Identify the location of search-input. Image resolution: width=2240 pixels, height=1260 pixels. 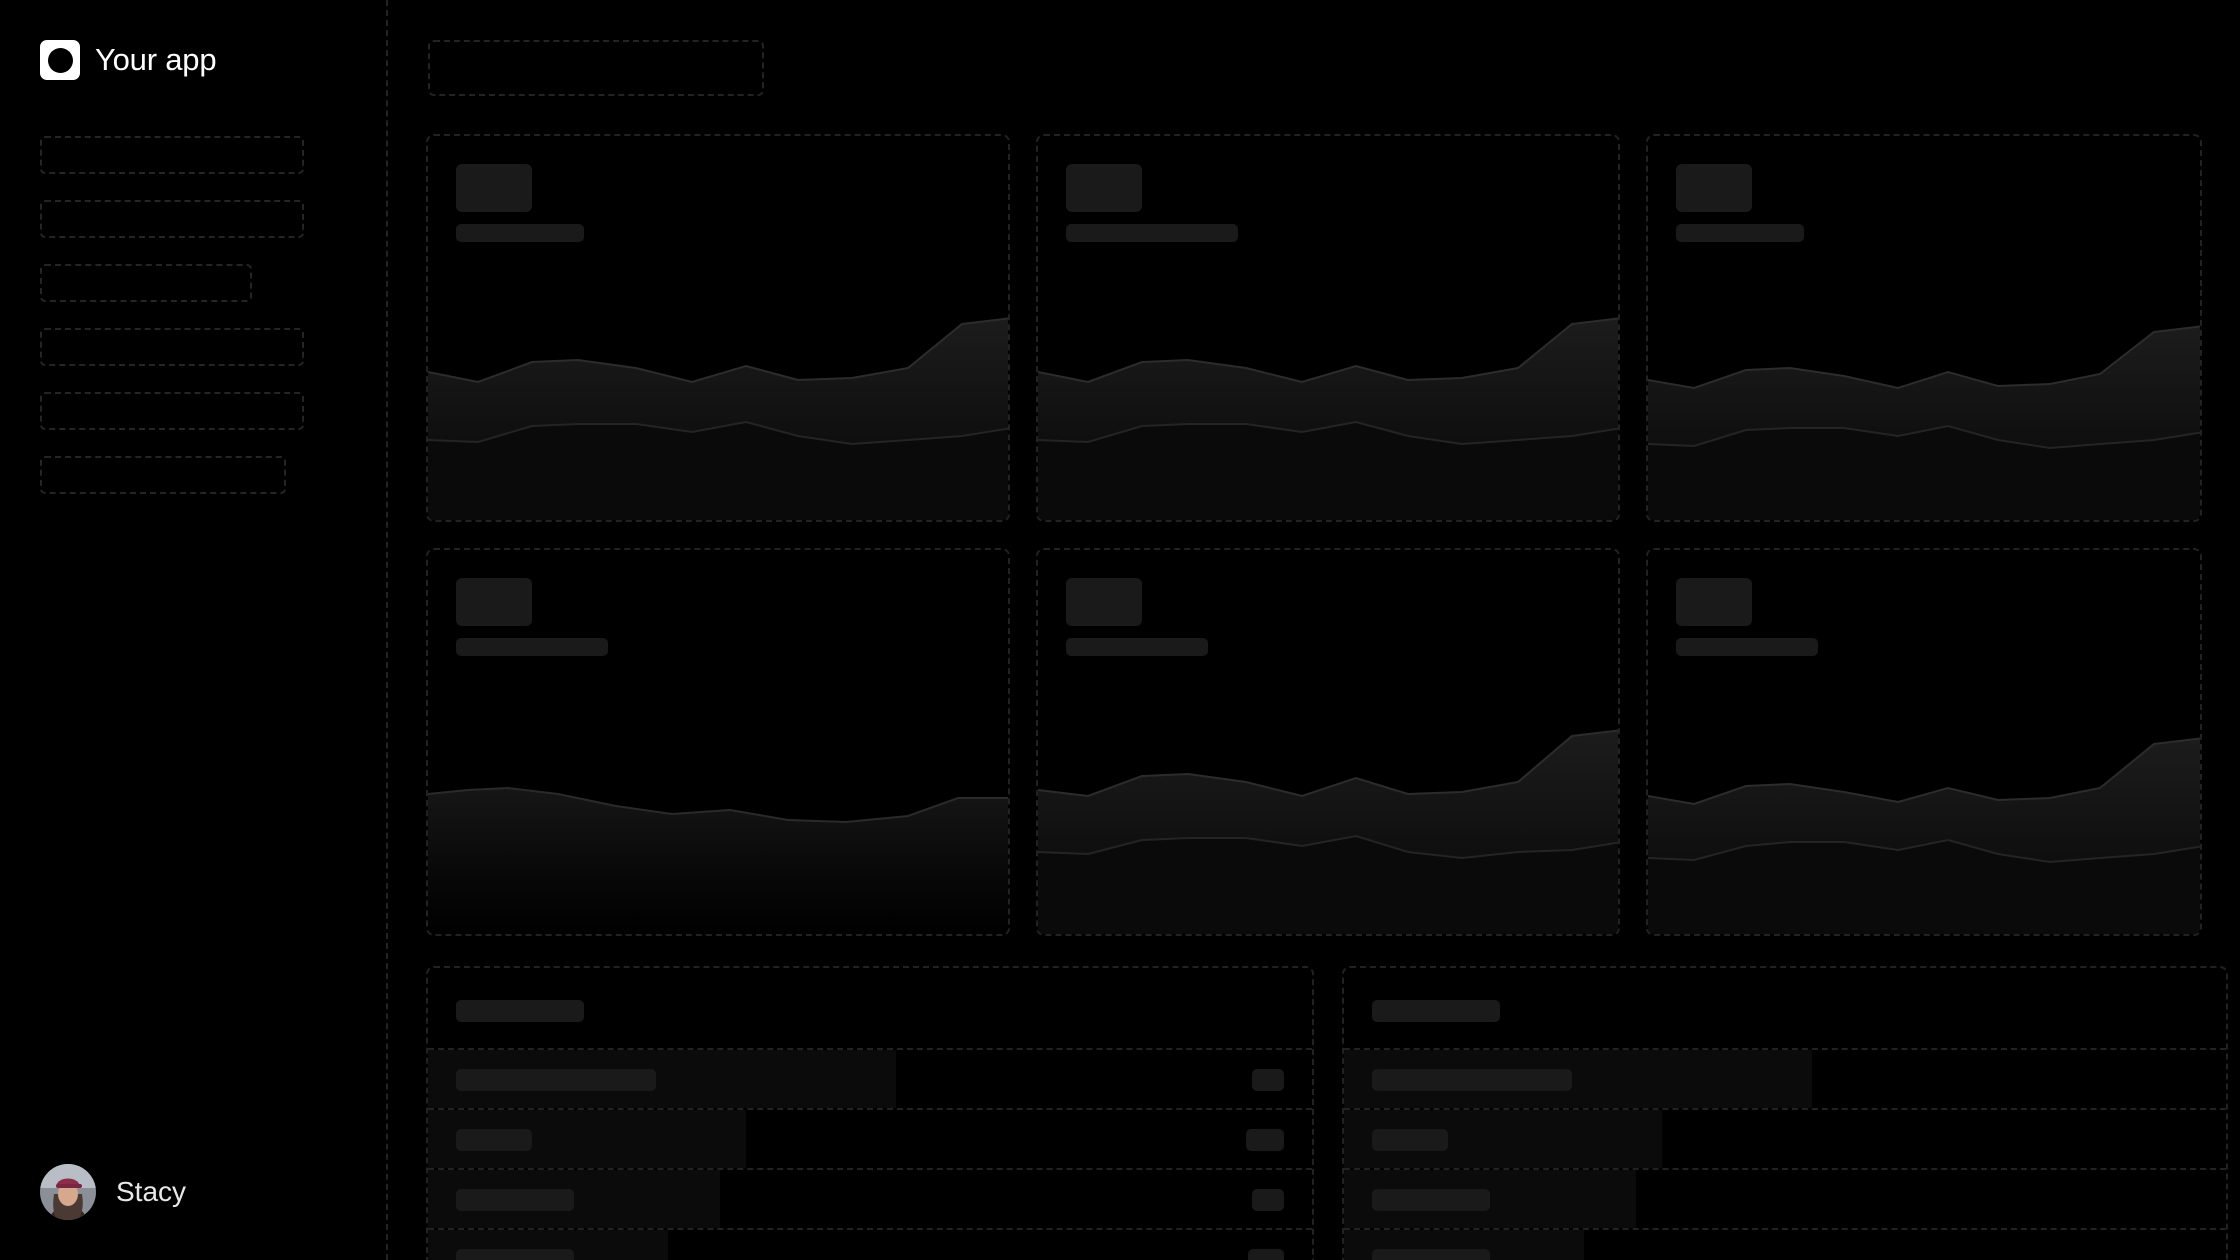
(596, 68).